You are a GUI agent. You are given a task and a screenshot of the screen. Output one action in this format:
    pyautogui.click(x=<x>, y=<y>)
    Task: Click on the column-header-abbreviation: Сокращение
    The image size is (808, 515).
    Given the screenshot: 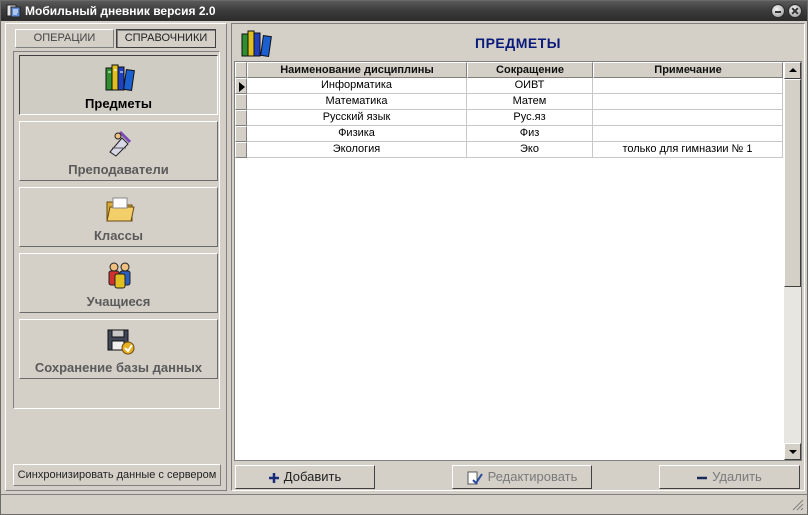 What is the action you would take?
    pyautogui.click(x=530, y=70)
    